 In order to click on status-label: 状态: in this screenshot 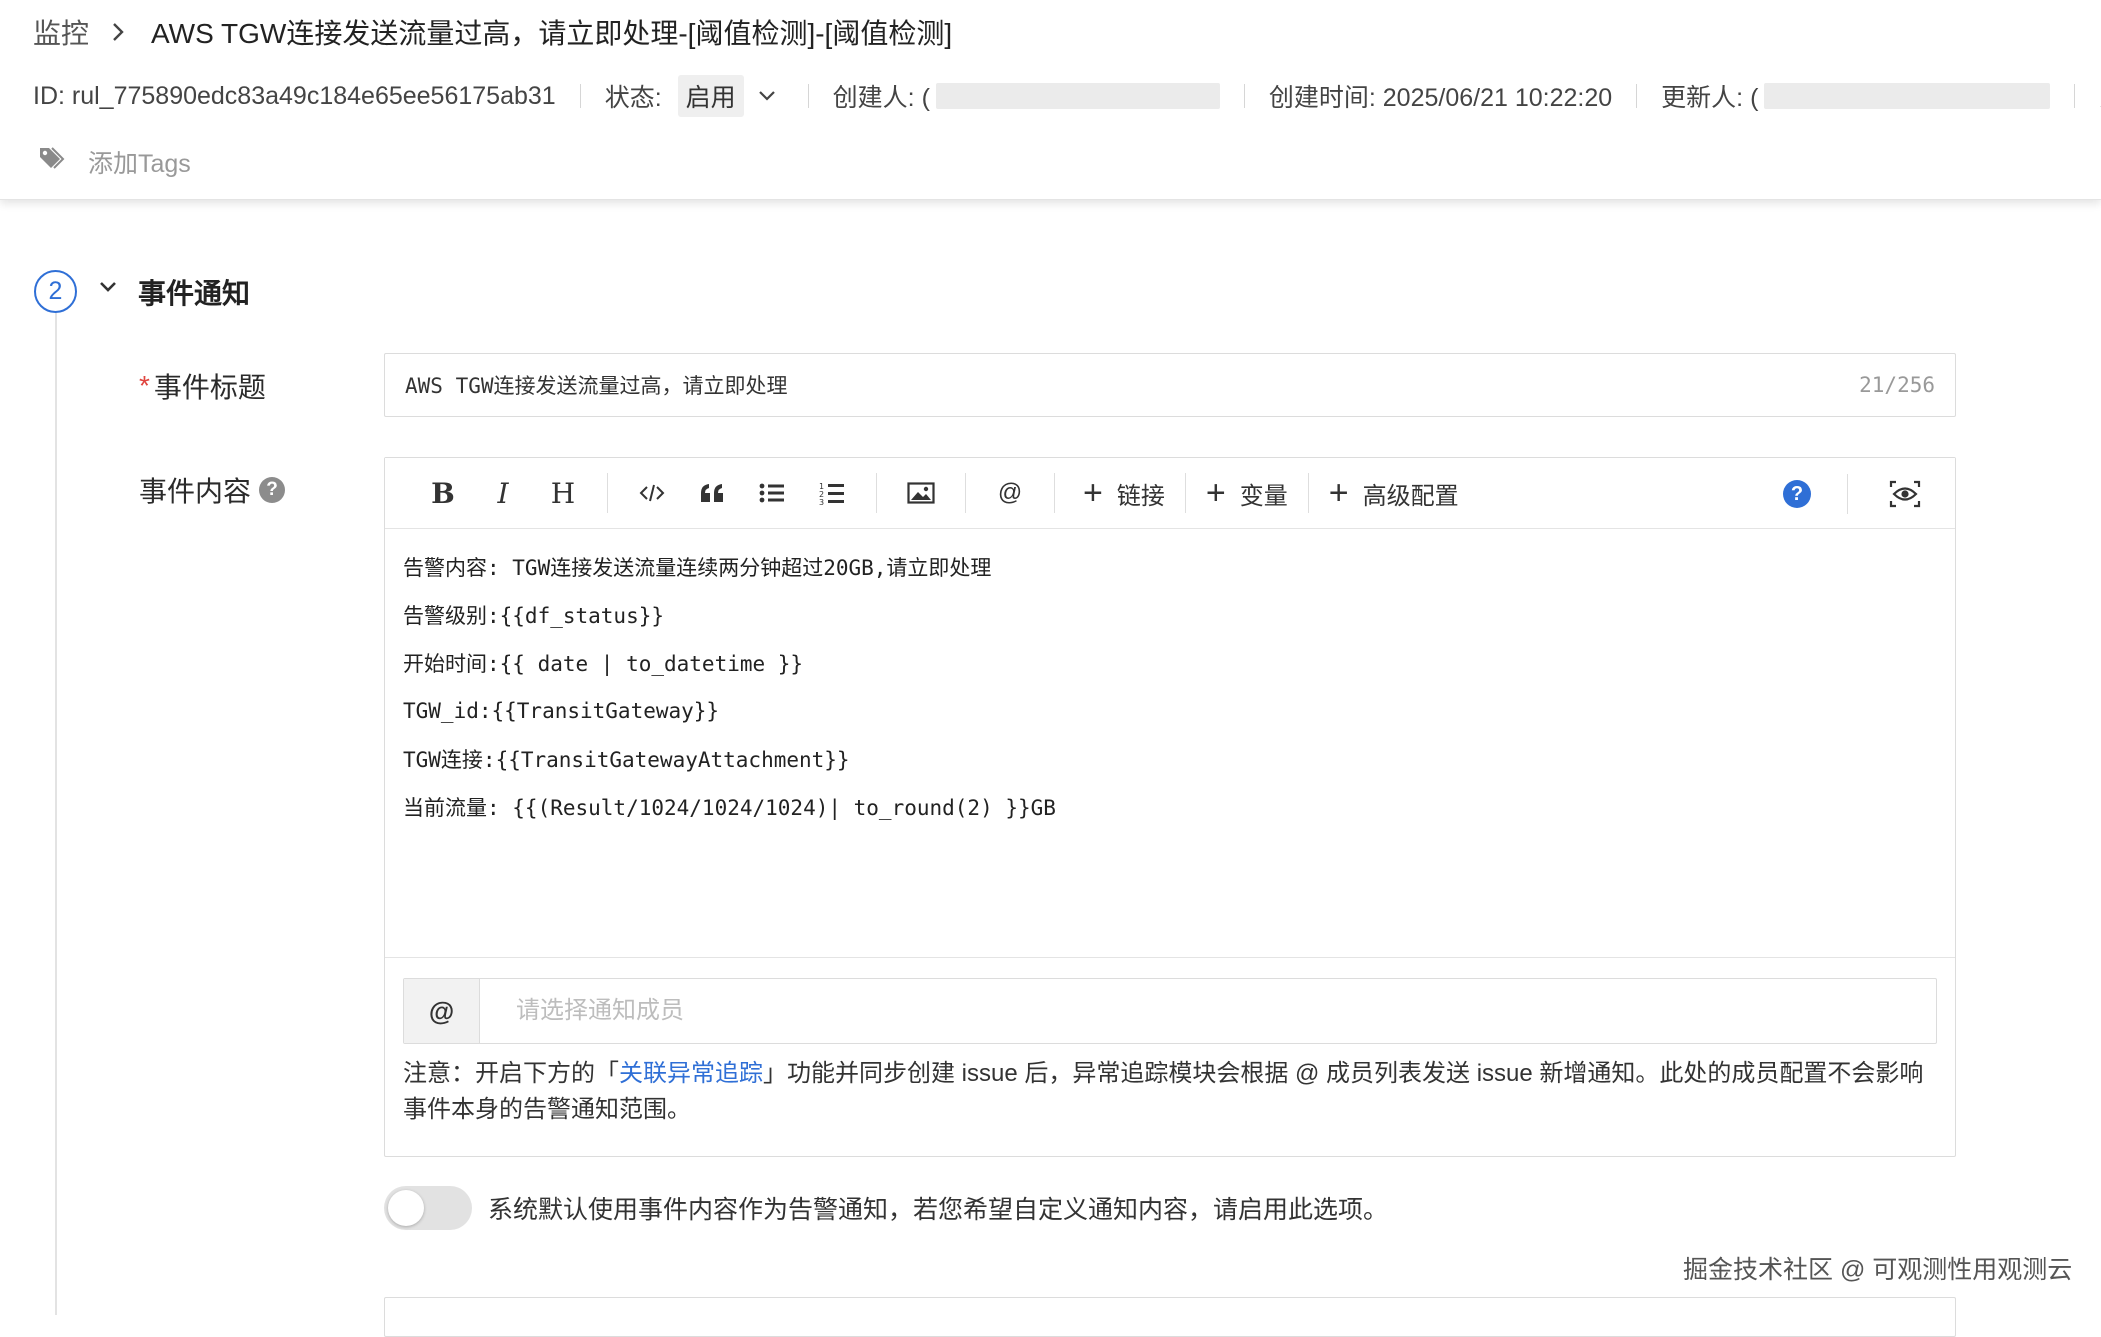, I will do `click(633, 98)`.